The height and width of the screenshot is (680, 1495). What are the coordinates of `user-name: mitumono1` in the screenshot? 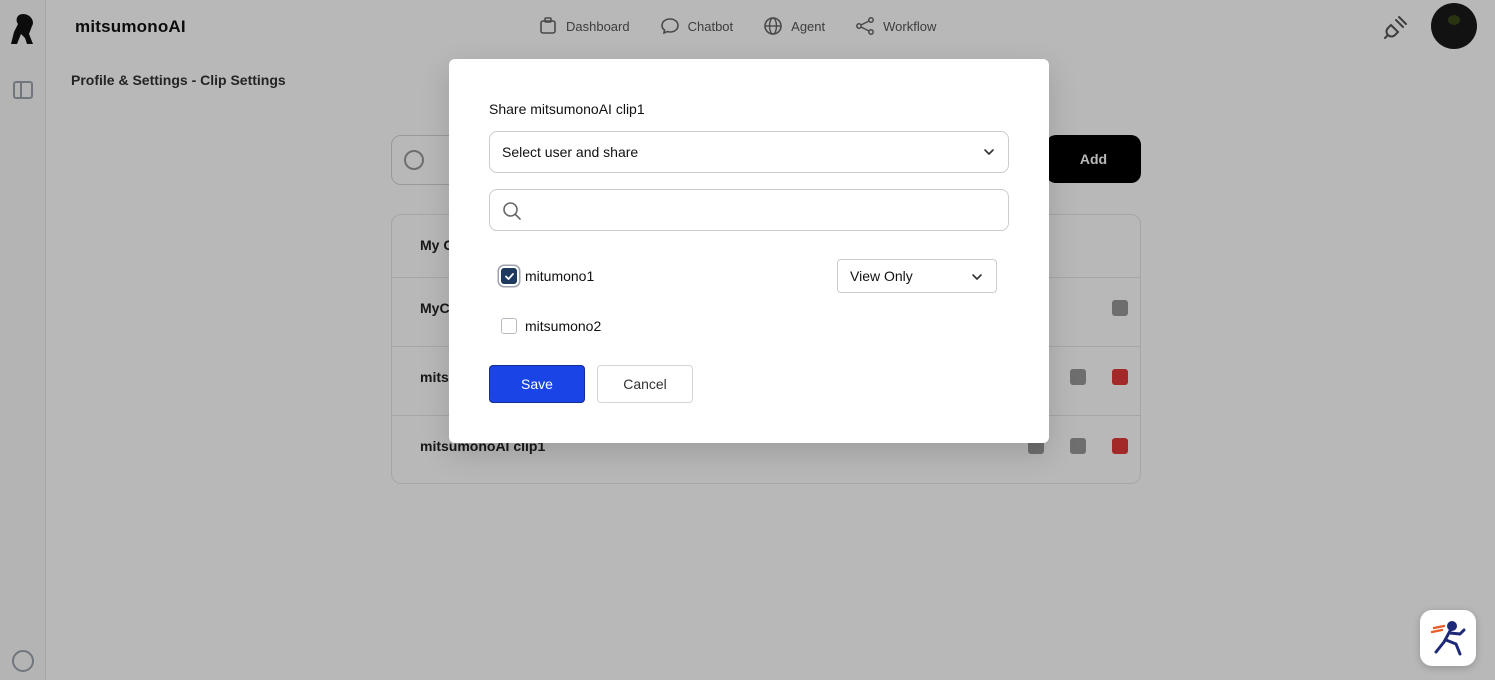 It's located at (560, 276).